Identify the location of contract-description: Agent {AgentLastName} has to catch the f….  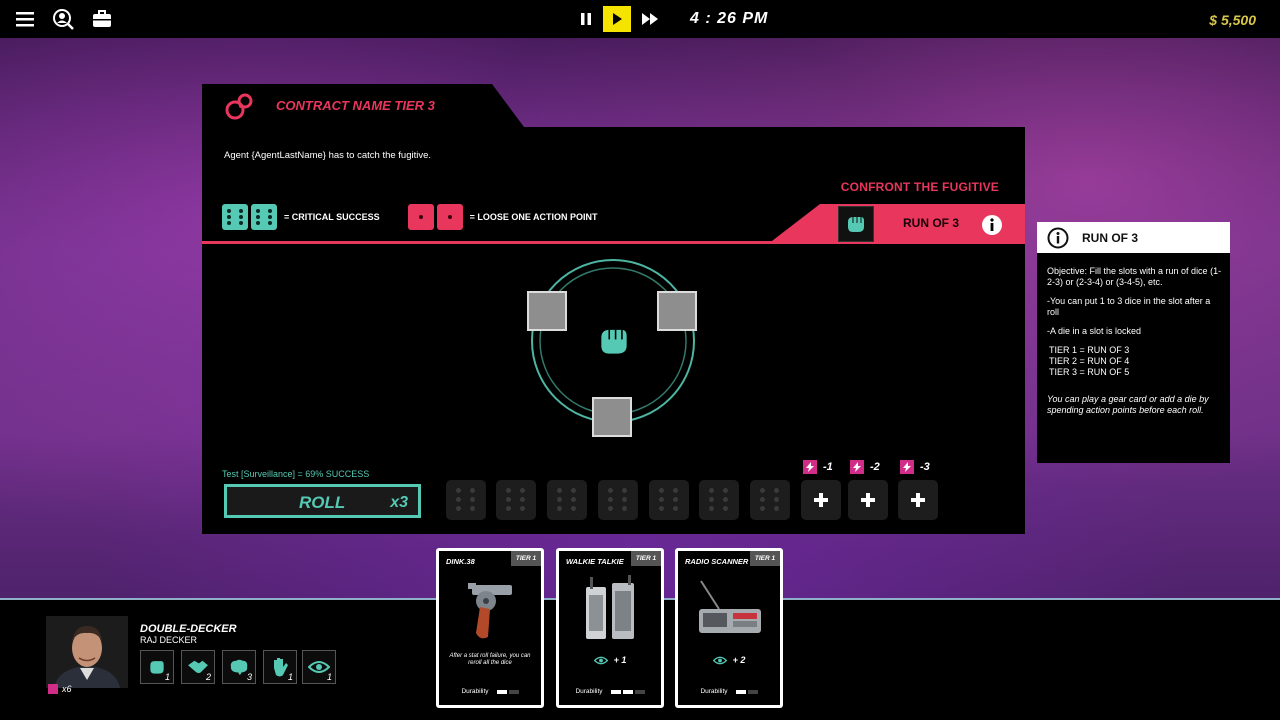
(328, 155).